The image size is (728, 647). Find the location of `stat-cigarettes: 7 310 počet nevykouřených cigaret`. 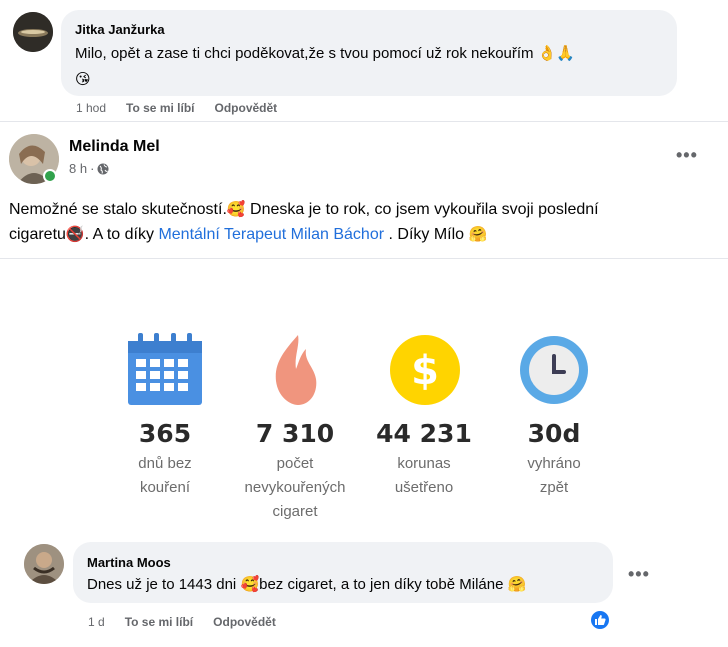

stat-cigarettes: 7 310 počet nevykouřených cigaret is located at coordinates (295, 471).